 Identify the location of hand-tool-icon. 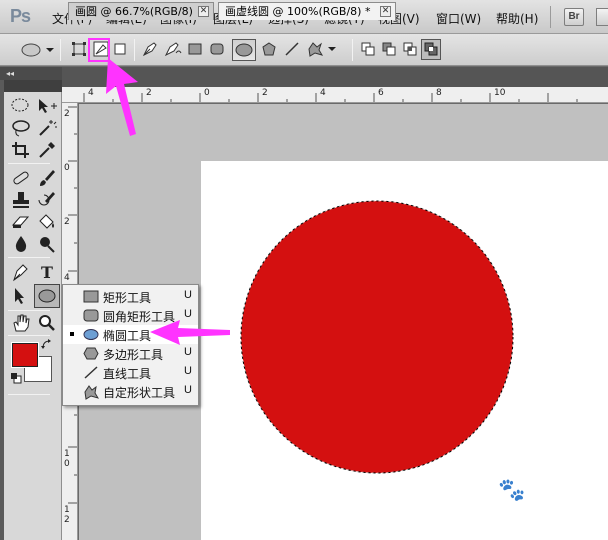
(21, 323).